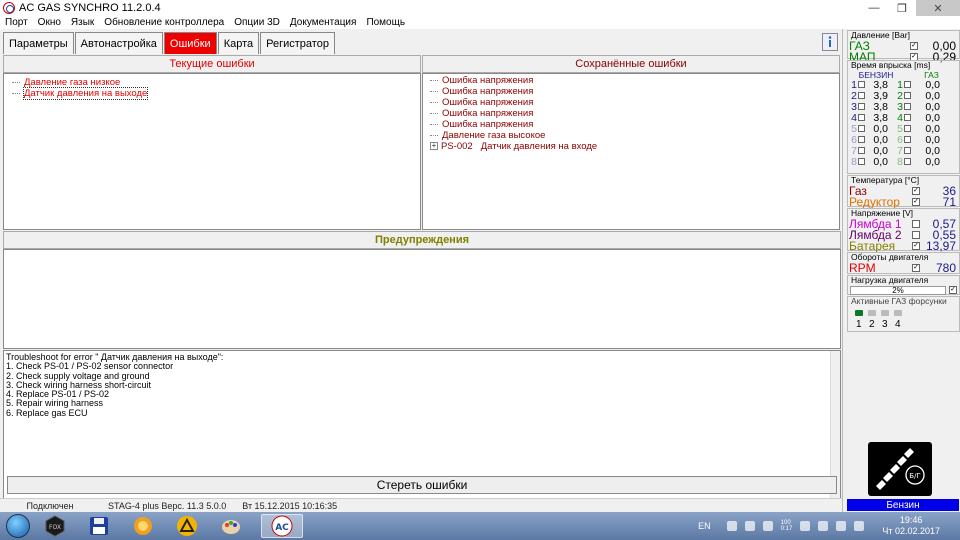 The image size is (960, 540). What do you see at coordinates (480, 526) in the screenshot?
I see `taskbar: FOX AC EN 100 0:17 19:46 Чт 02.02.2017` at bounding box center [480, 526].